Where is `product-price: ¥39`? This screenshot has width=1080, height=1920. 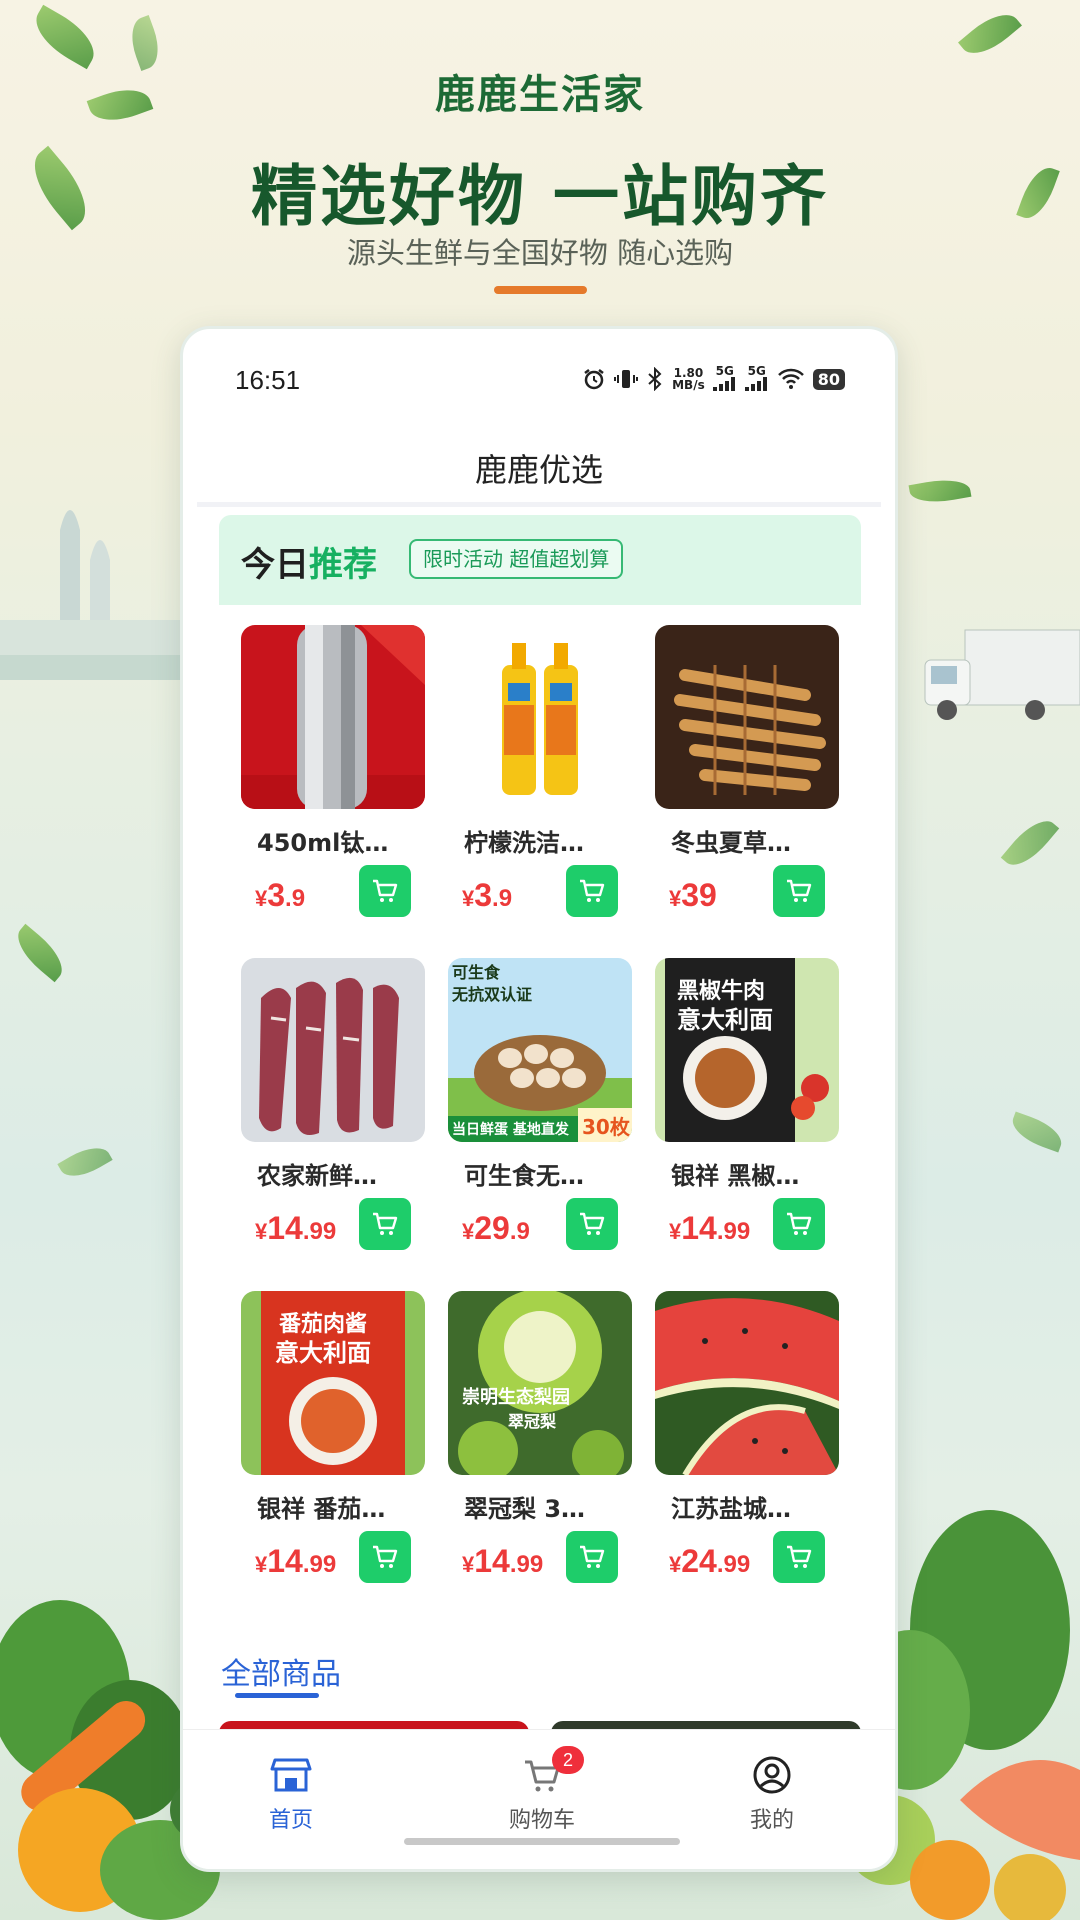 product-price: ¥39 is located at coordinates (693, 895).